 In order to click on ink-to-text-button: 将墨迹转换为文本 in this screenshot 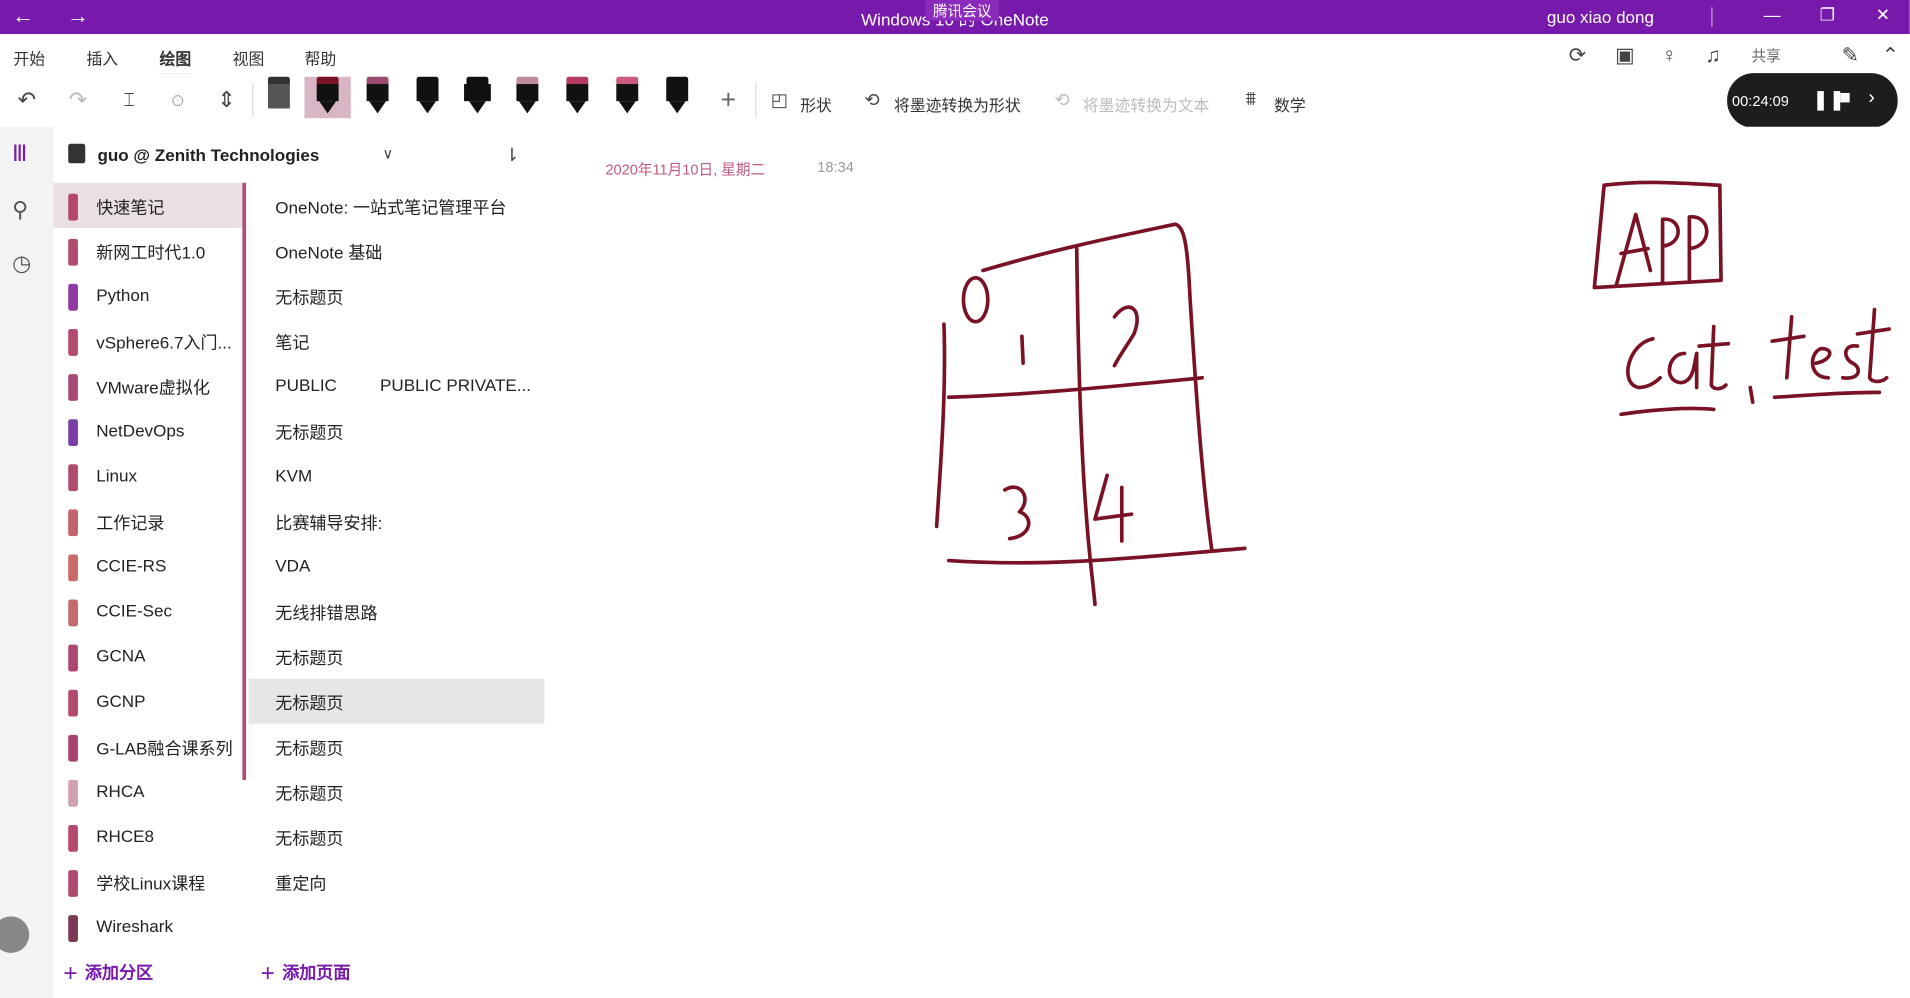, I will do `click(1146, 104)`.